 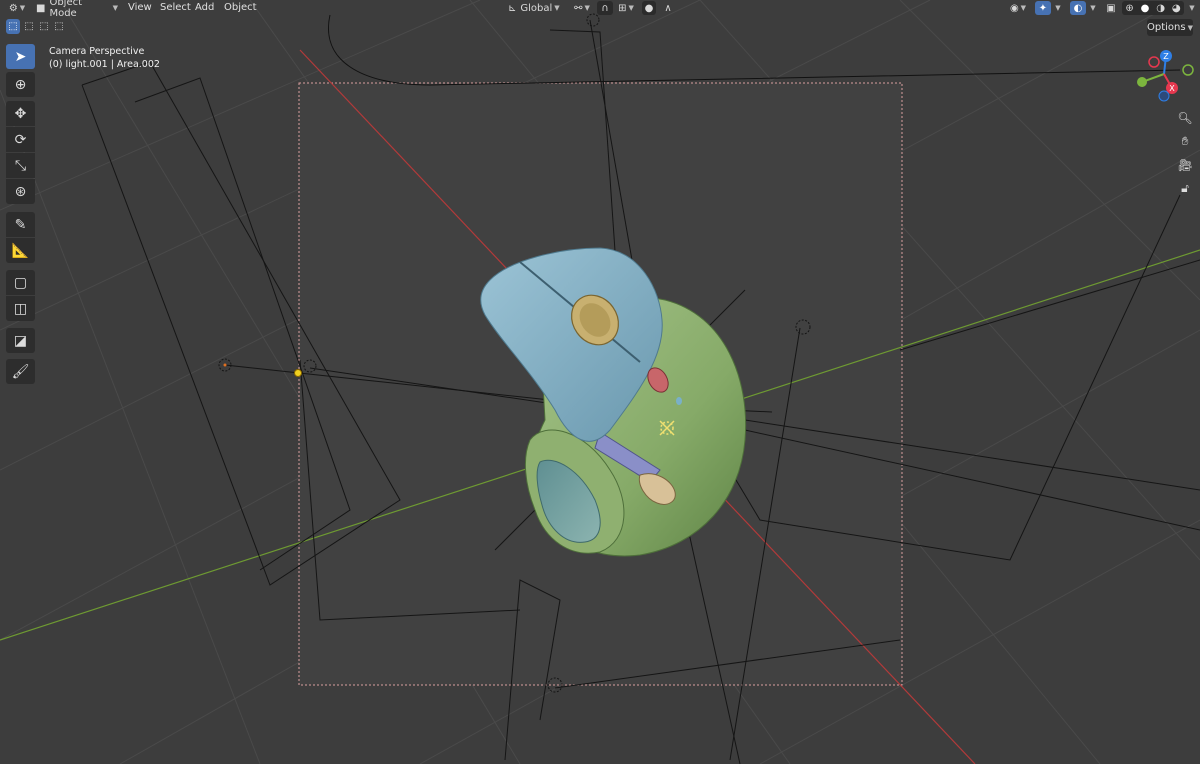 I want to click on overlays-dropdown: ▼, so click(x=1092, y=8).